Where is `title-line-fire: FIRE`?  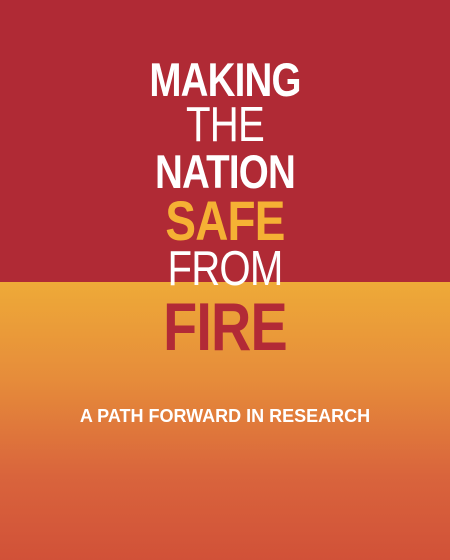 title-line-fire: FIRE is located at coordinates (225, 327).